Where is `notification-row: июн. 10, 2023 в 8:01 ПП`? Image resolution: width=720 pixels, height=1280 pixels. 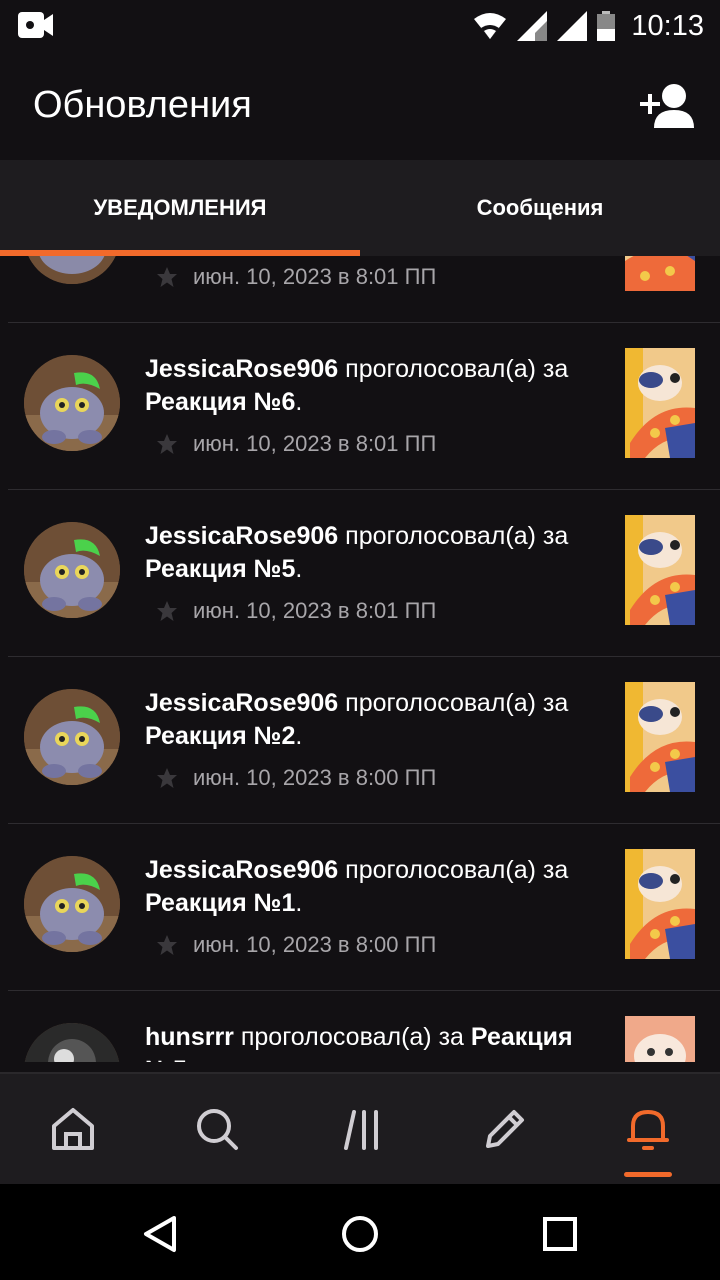 notification-row: июн. 10, 2023 в 8:01 ПП is located at coordinates (360, 289).